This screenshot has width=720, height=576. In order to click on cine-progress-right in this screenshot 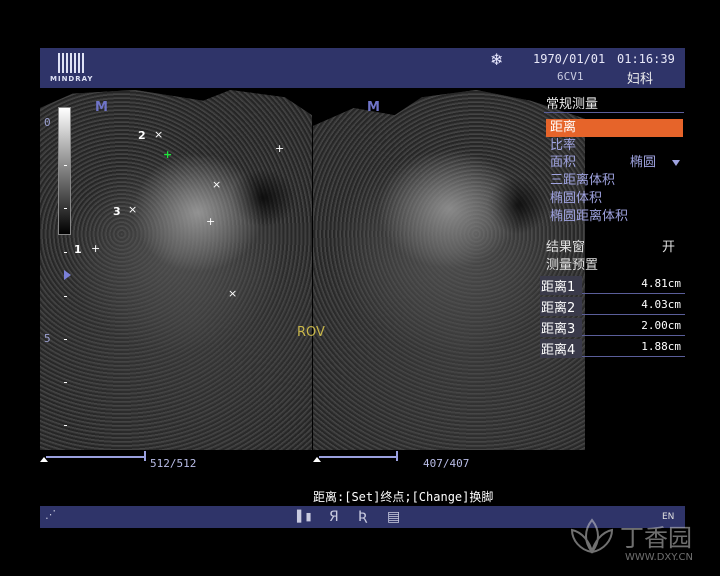, I will do `click(357, 457)`.